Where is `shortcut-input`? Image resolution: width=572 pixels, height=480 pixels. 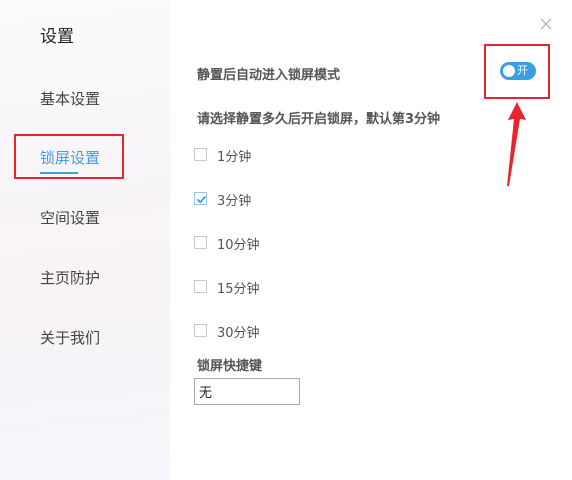
shortcut-input is located at coordinates (247, 391).